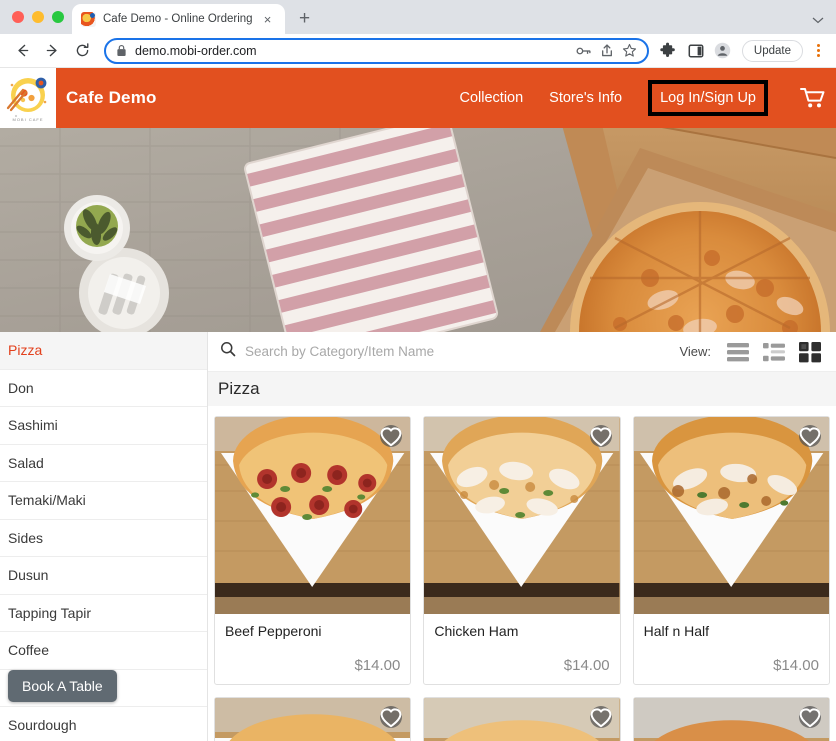 The width and height of the screenshot is (836, 741). What do you see at coordinates (376, 50) in the screenshot?
I see `address-bar: demo.mobi-order.com` at bounding box center [376, 50].